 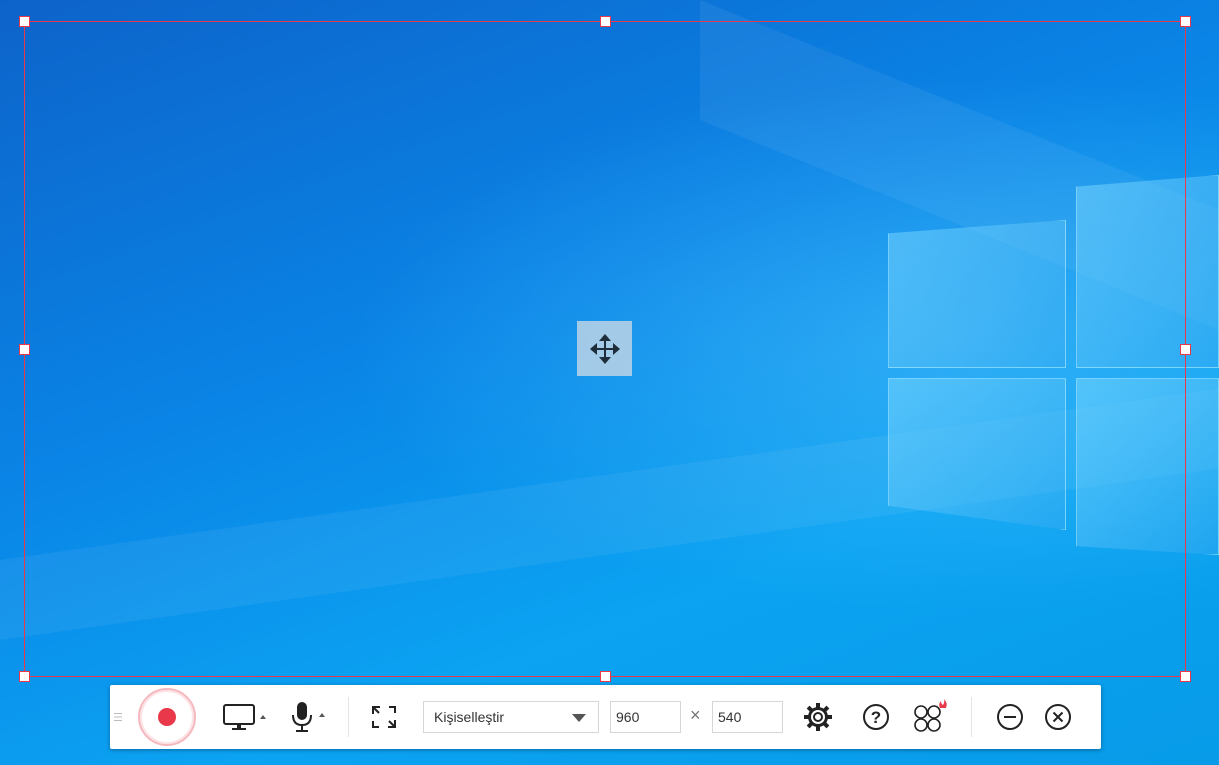 I want to click on question-icon: ?, so click(x=876, y=717).